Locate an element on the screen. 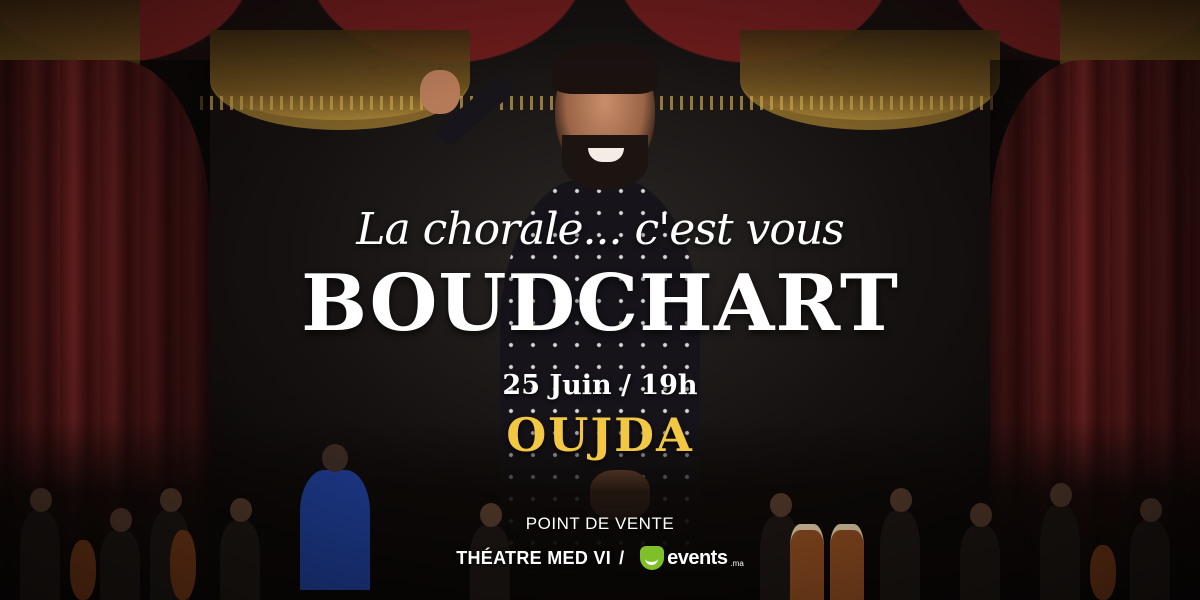 The image size is (1200, 600). performer-fist is located at coordinates (440, 92).